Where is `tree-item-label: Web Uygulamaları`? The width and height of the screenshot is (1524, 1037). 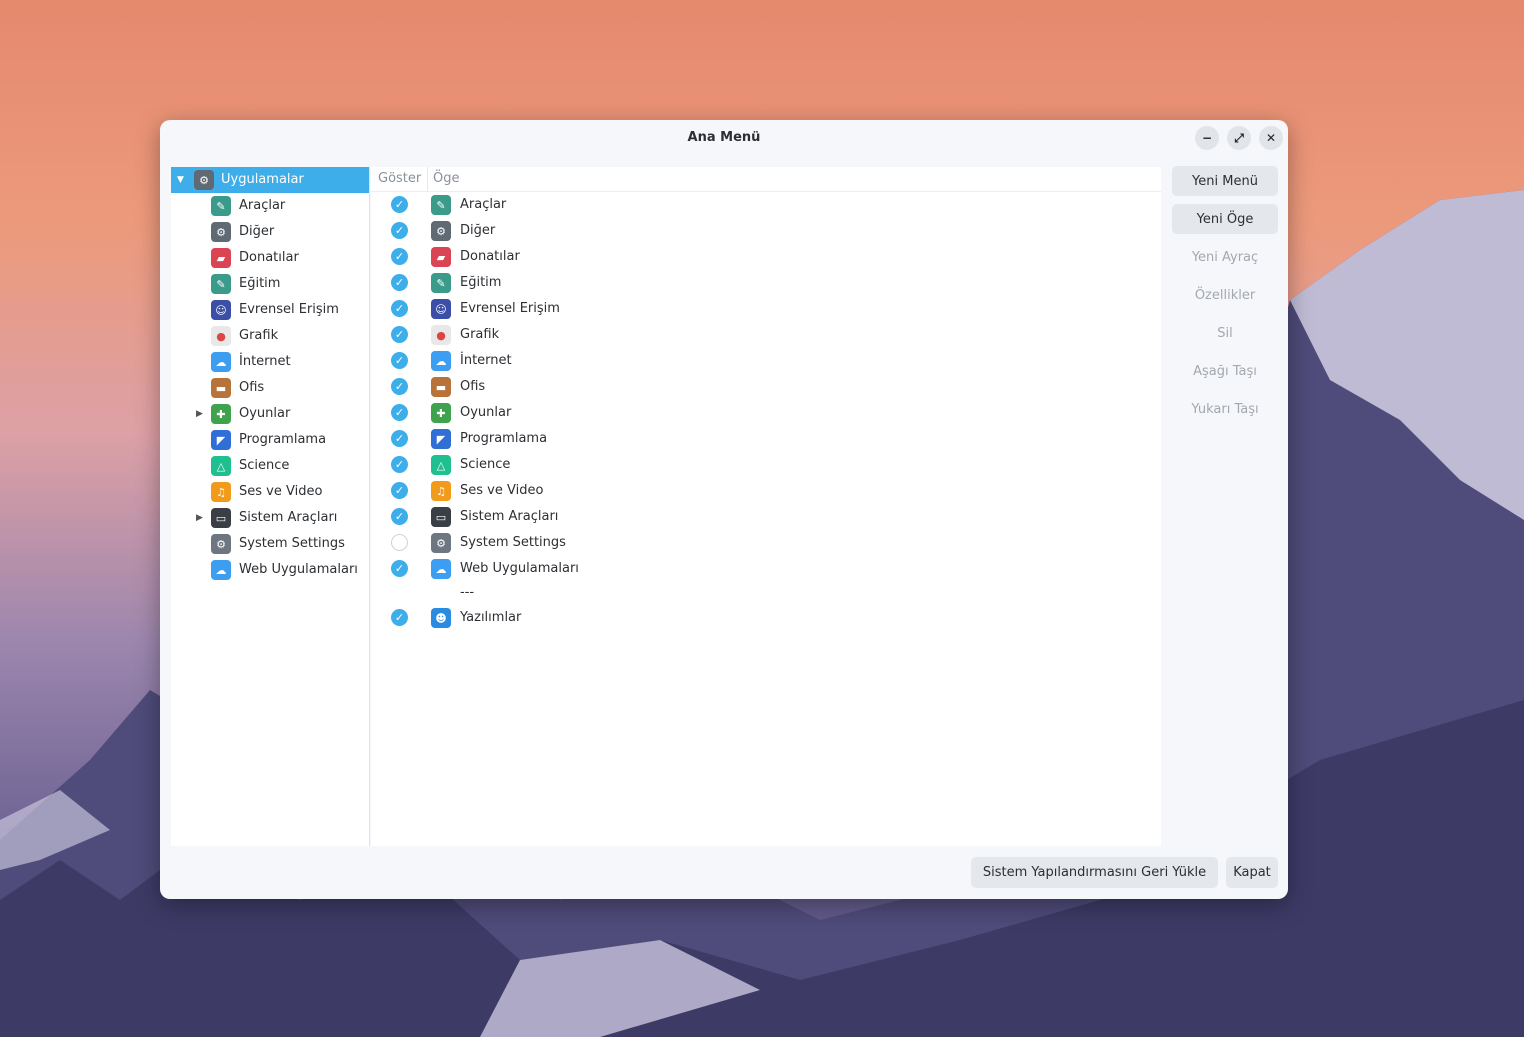
tree-item-label: Web Uygulamaları is located at coordinates (298, 569).